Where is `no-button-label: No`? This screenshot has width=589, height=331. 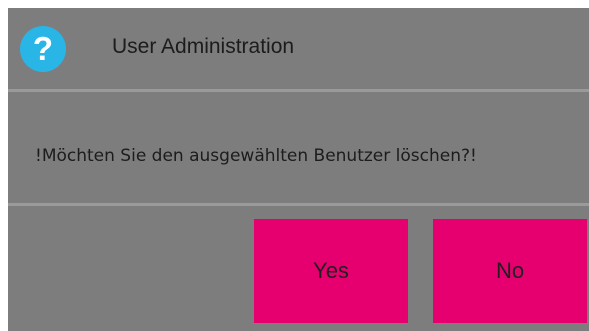 no-button-label: No is located at coordinates (510, 270).